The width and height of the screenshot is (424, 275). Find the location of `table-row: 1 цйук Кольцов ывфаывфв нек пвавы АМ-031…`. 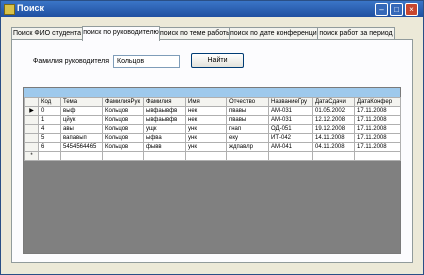

table-row: 1 цйук Кольцов ывфаывфв нек пвавы АМ-031… is located at coordinates (212, 120).